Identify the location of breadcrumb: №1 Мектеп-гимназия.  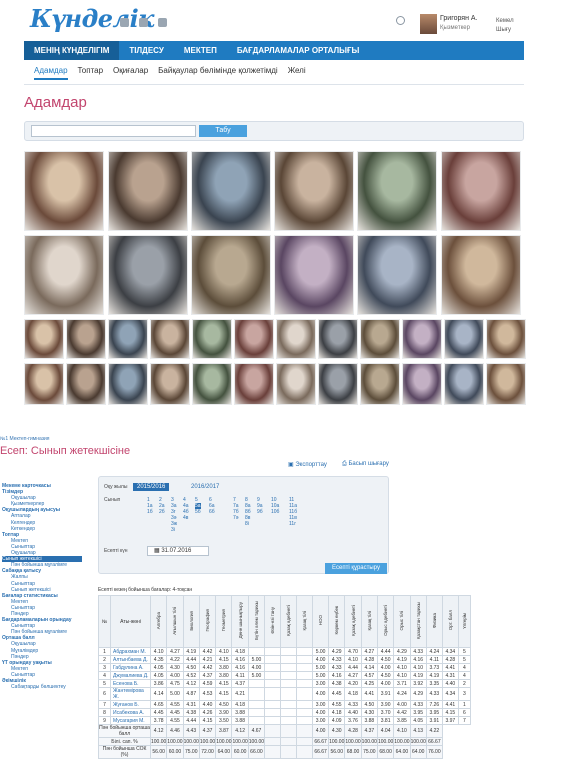
(25, 439).